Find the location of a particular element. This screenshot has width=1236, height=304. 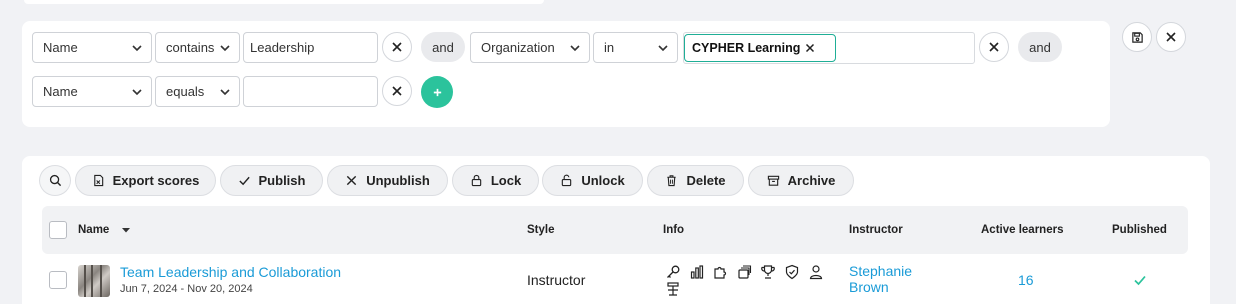

column-header-label: Name is located at coordinates (94, 230).